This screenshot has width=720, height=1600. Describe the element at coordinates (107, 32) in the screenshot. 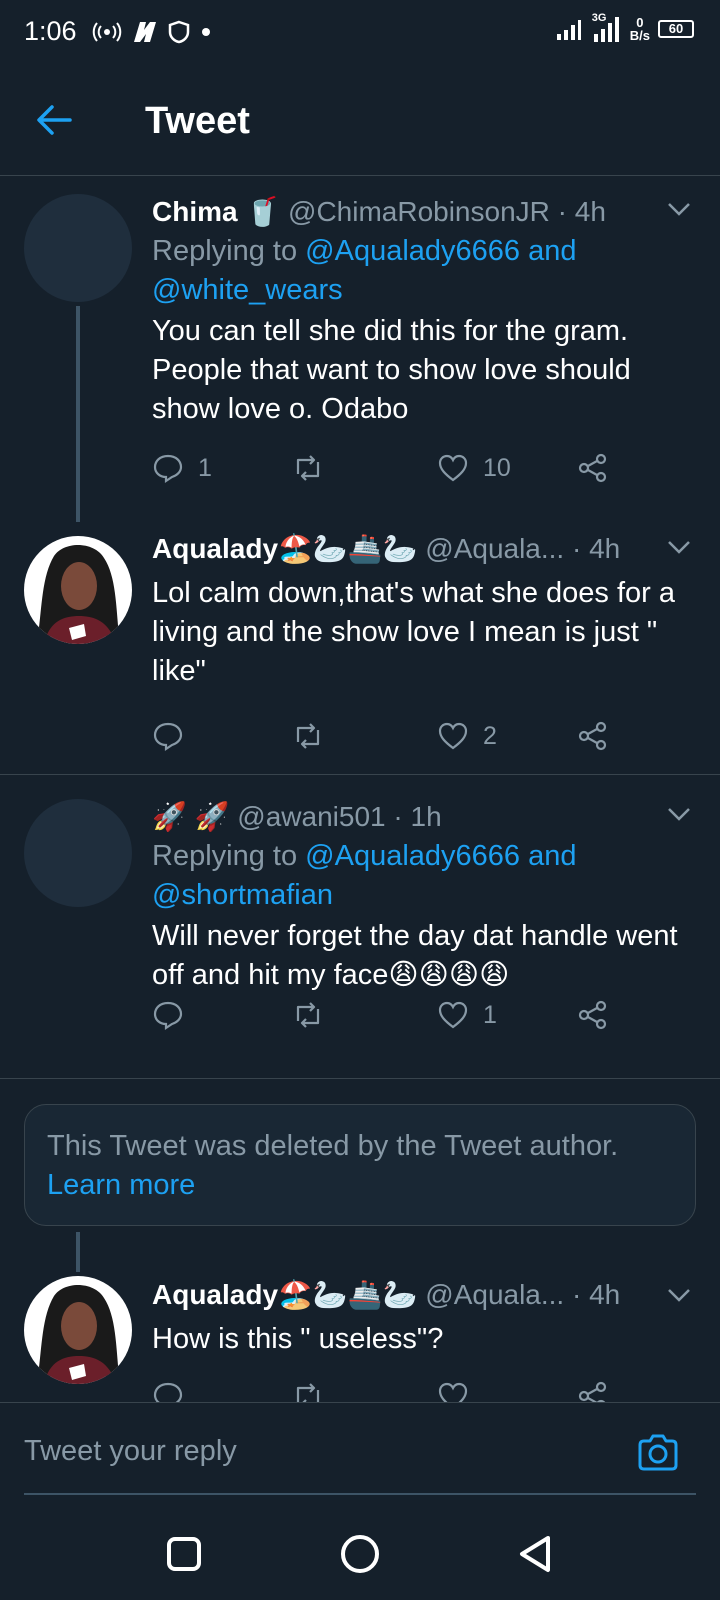

I see `hotspot-icon` at that location.